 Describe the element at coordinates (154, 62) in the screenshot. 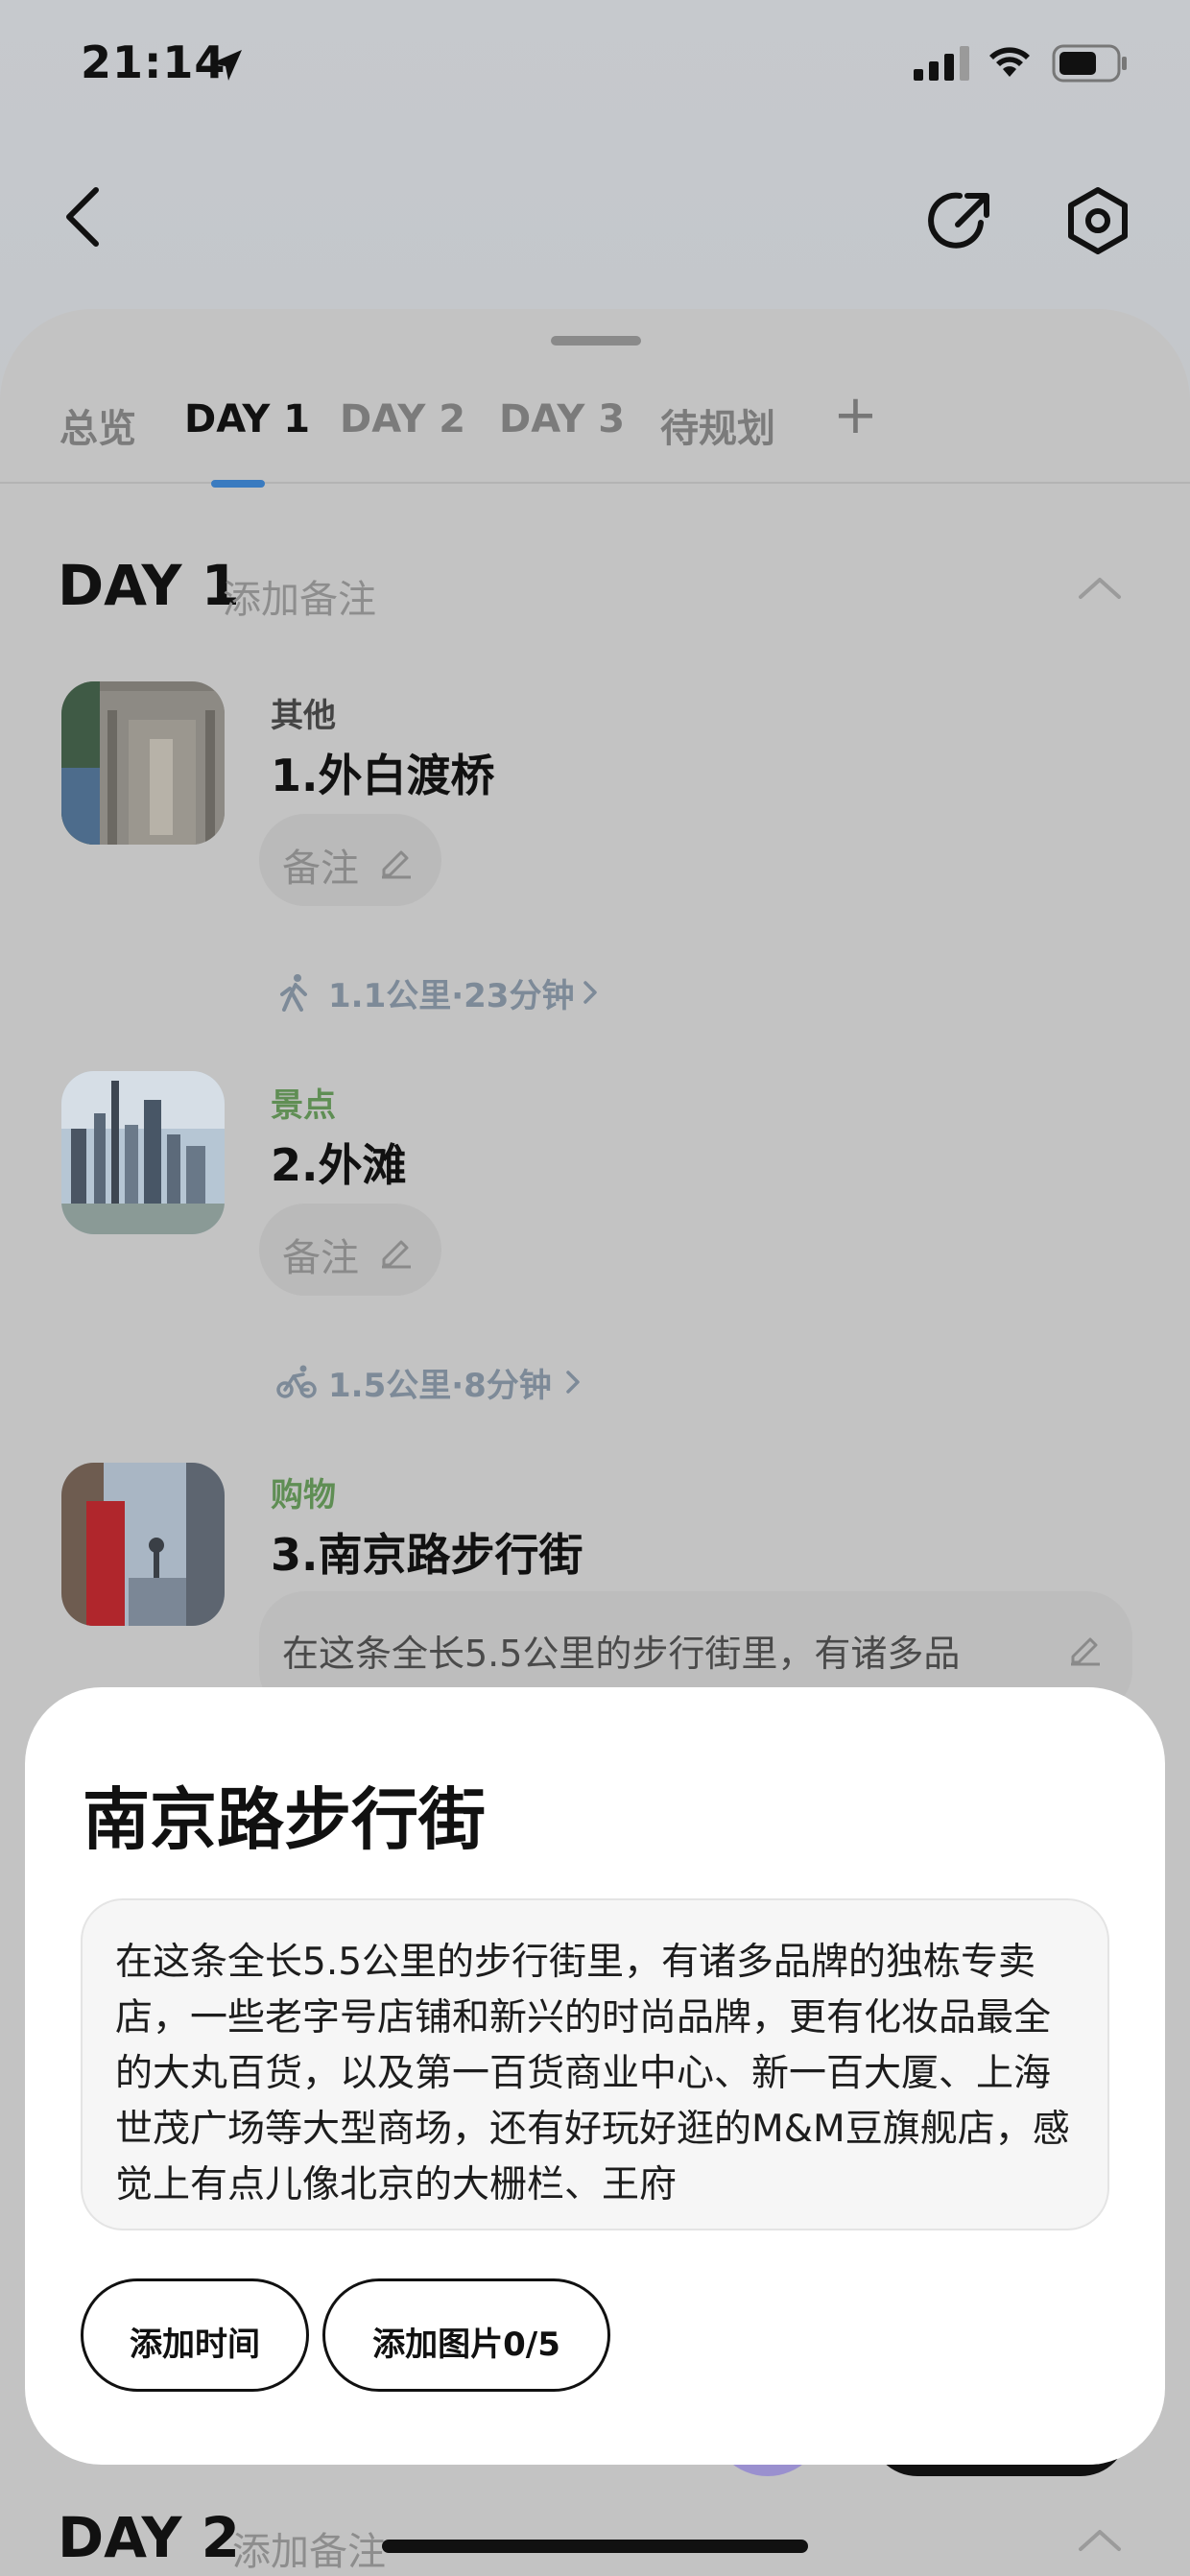

I see `status-time: 21:14` at that location.